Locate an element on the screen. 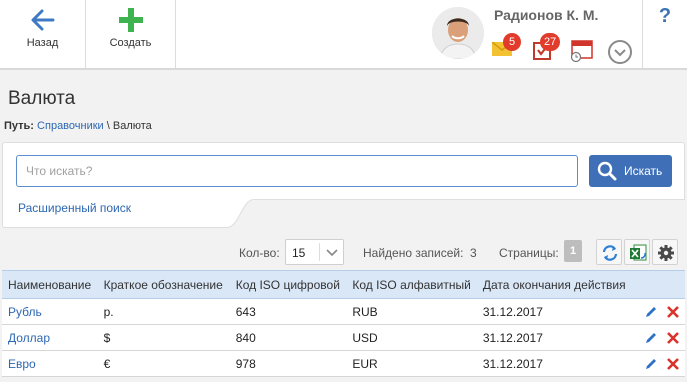  breadcrumb: Путь: Справочники \ Валюта is located at coordinates (78, 126).